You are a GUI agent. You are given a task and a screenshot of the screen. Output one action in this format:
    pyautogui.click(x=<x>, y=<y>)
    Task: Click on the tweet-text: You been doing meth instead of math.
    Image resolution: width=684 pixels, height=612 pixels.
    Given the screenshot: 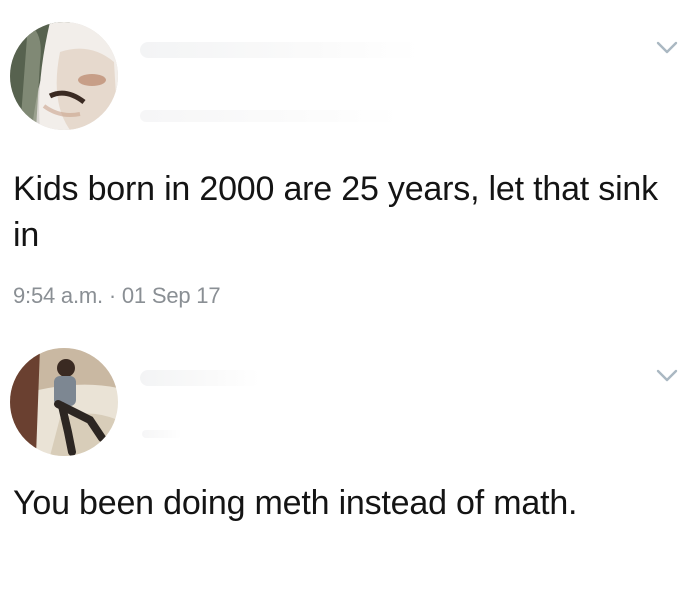 What is the action you would take?
    pyautogui.click(x=295, y=503)
    